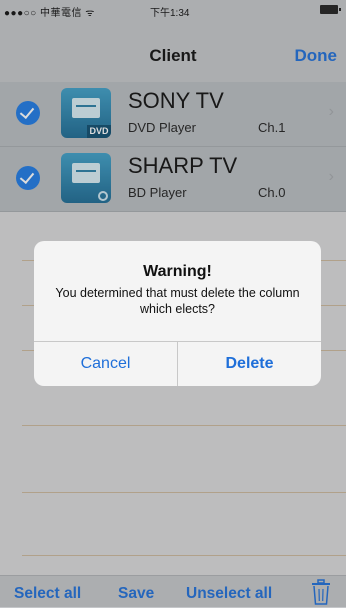 This screenshot has width=346, height=608. I want to click on cancel-button: Cancel, so click(105, 364).